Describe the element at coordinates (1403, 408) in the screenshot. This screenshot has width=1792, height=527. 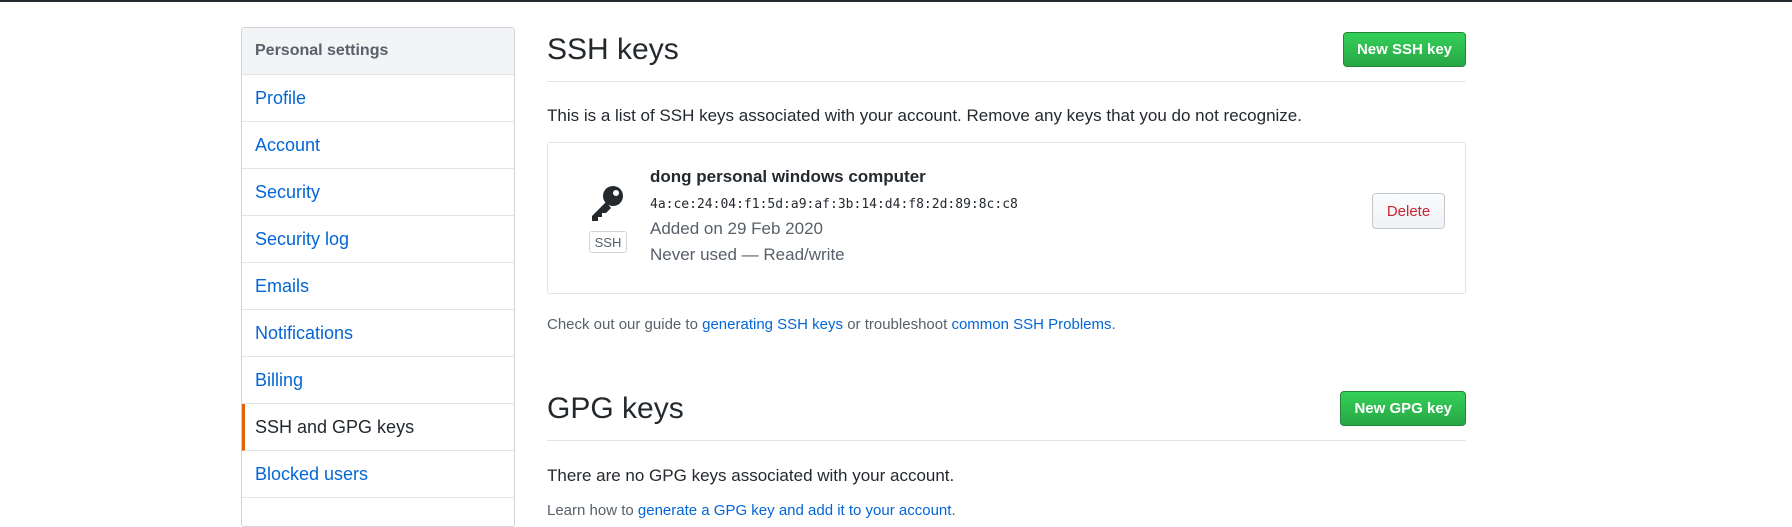
I see `new-gpg-key-button: New GPG key` at that location.